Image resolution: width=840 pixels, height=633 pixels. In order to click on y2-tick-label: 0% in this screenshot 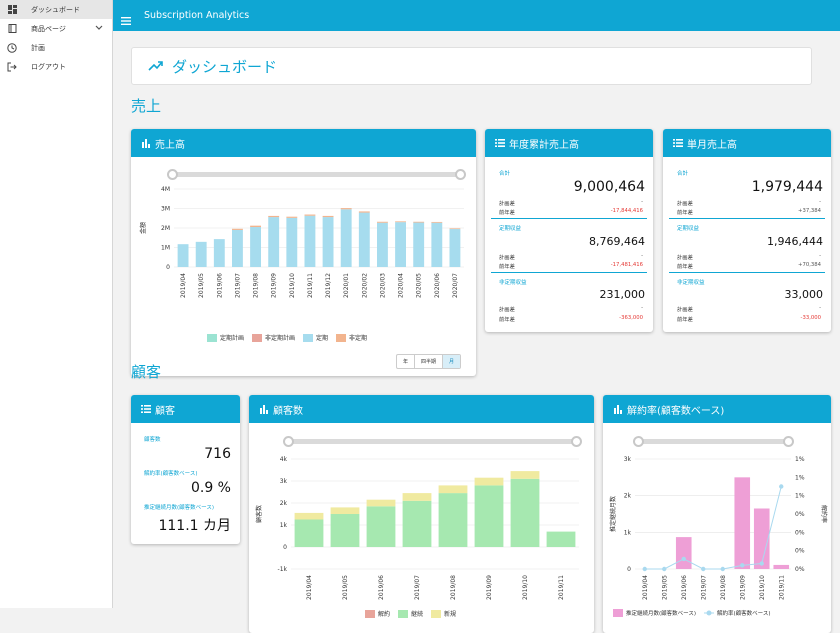, I will do `click(800, 514)`.